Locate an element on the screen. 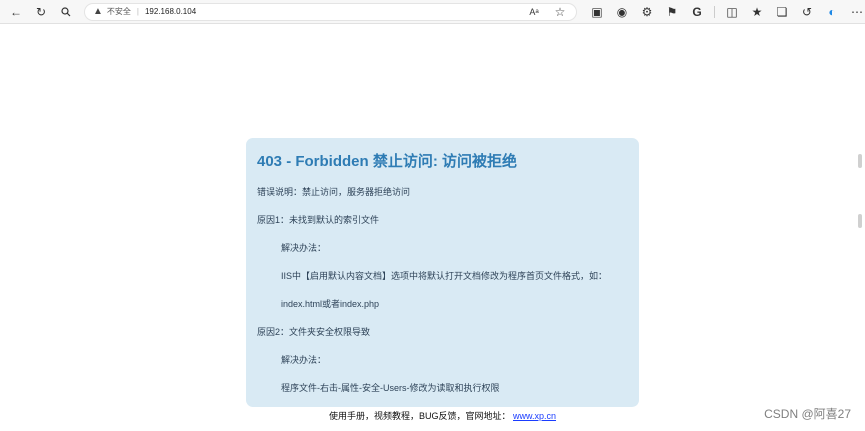 The width and height of the screenshot is (865, 431). favorite-star-icon: ☆ is located at coordinates (560, 12).